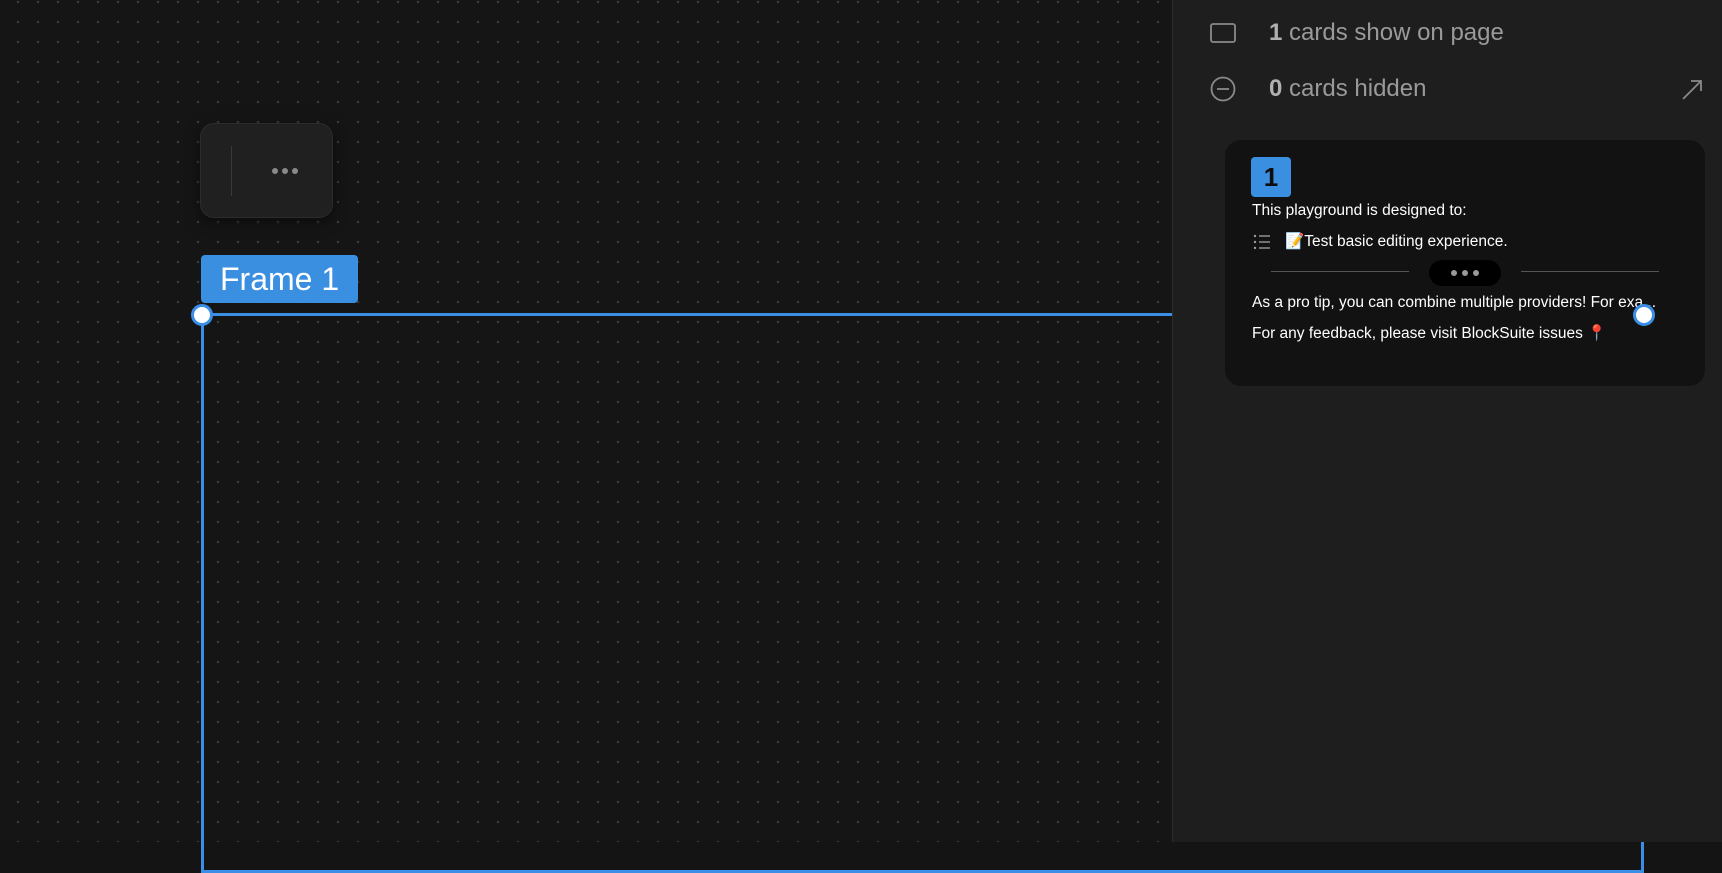  I want to click on cards-shown-label: cards show on page, so click(1393, 32).